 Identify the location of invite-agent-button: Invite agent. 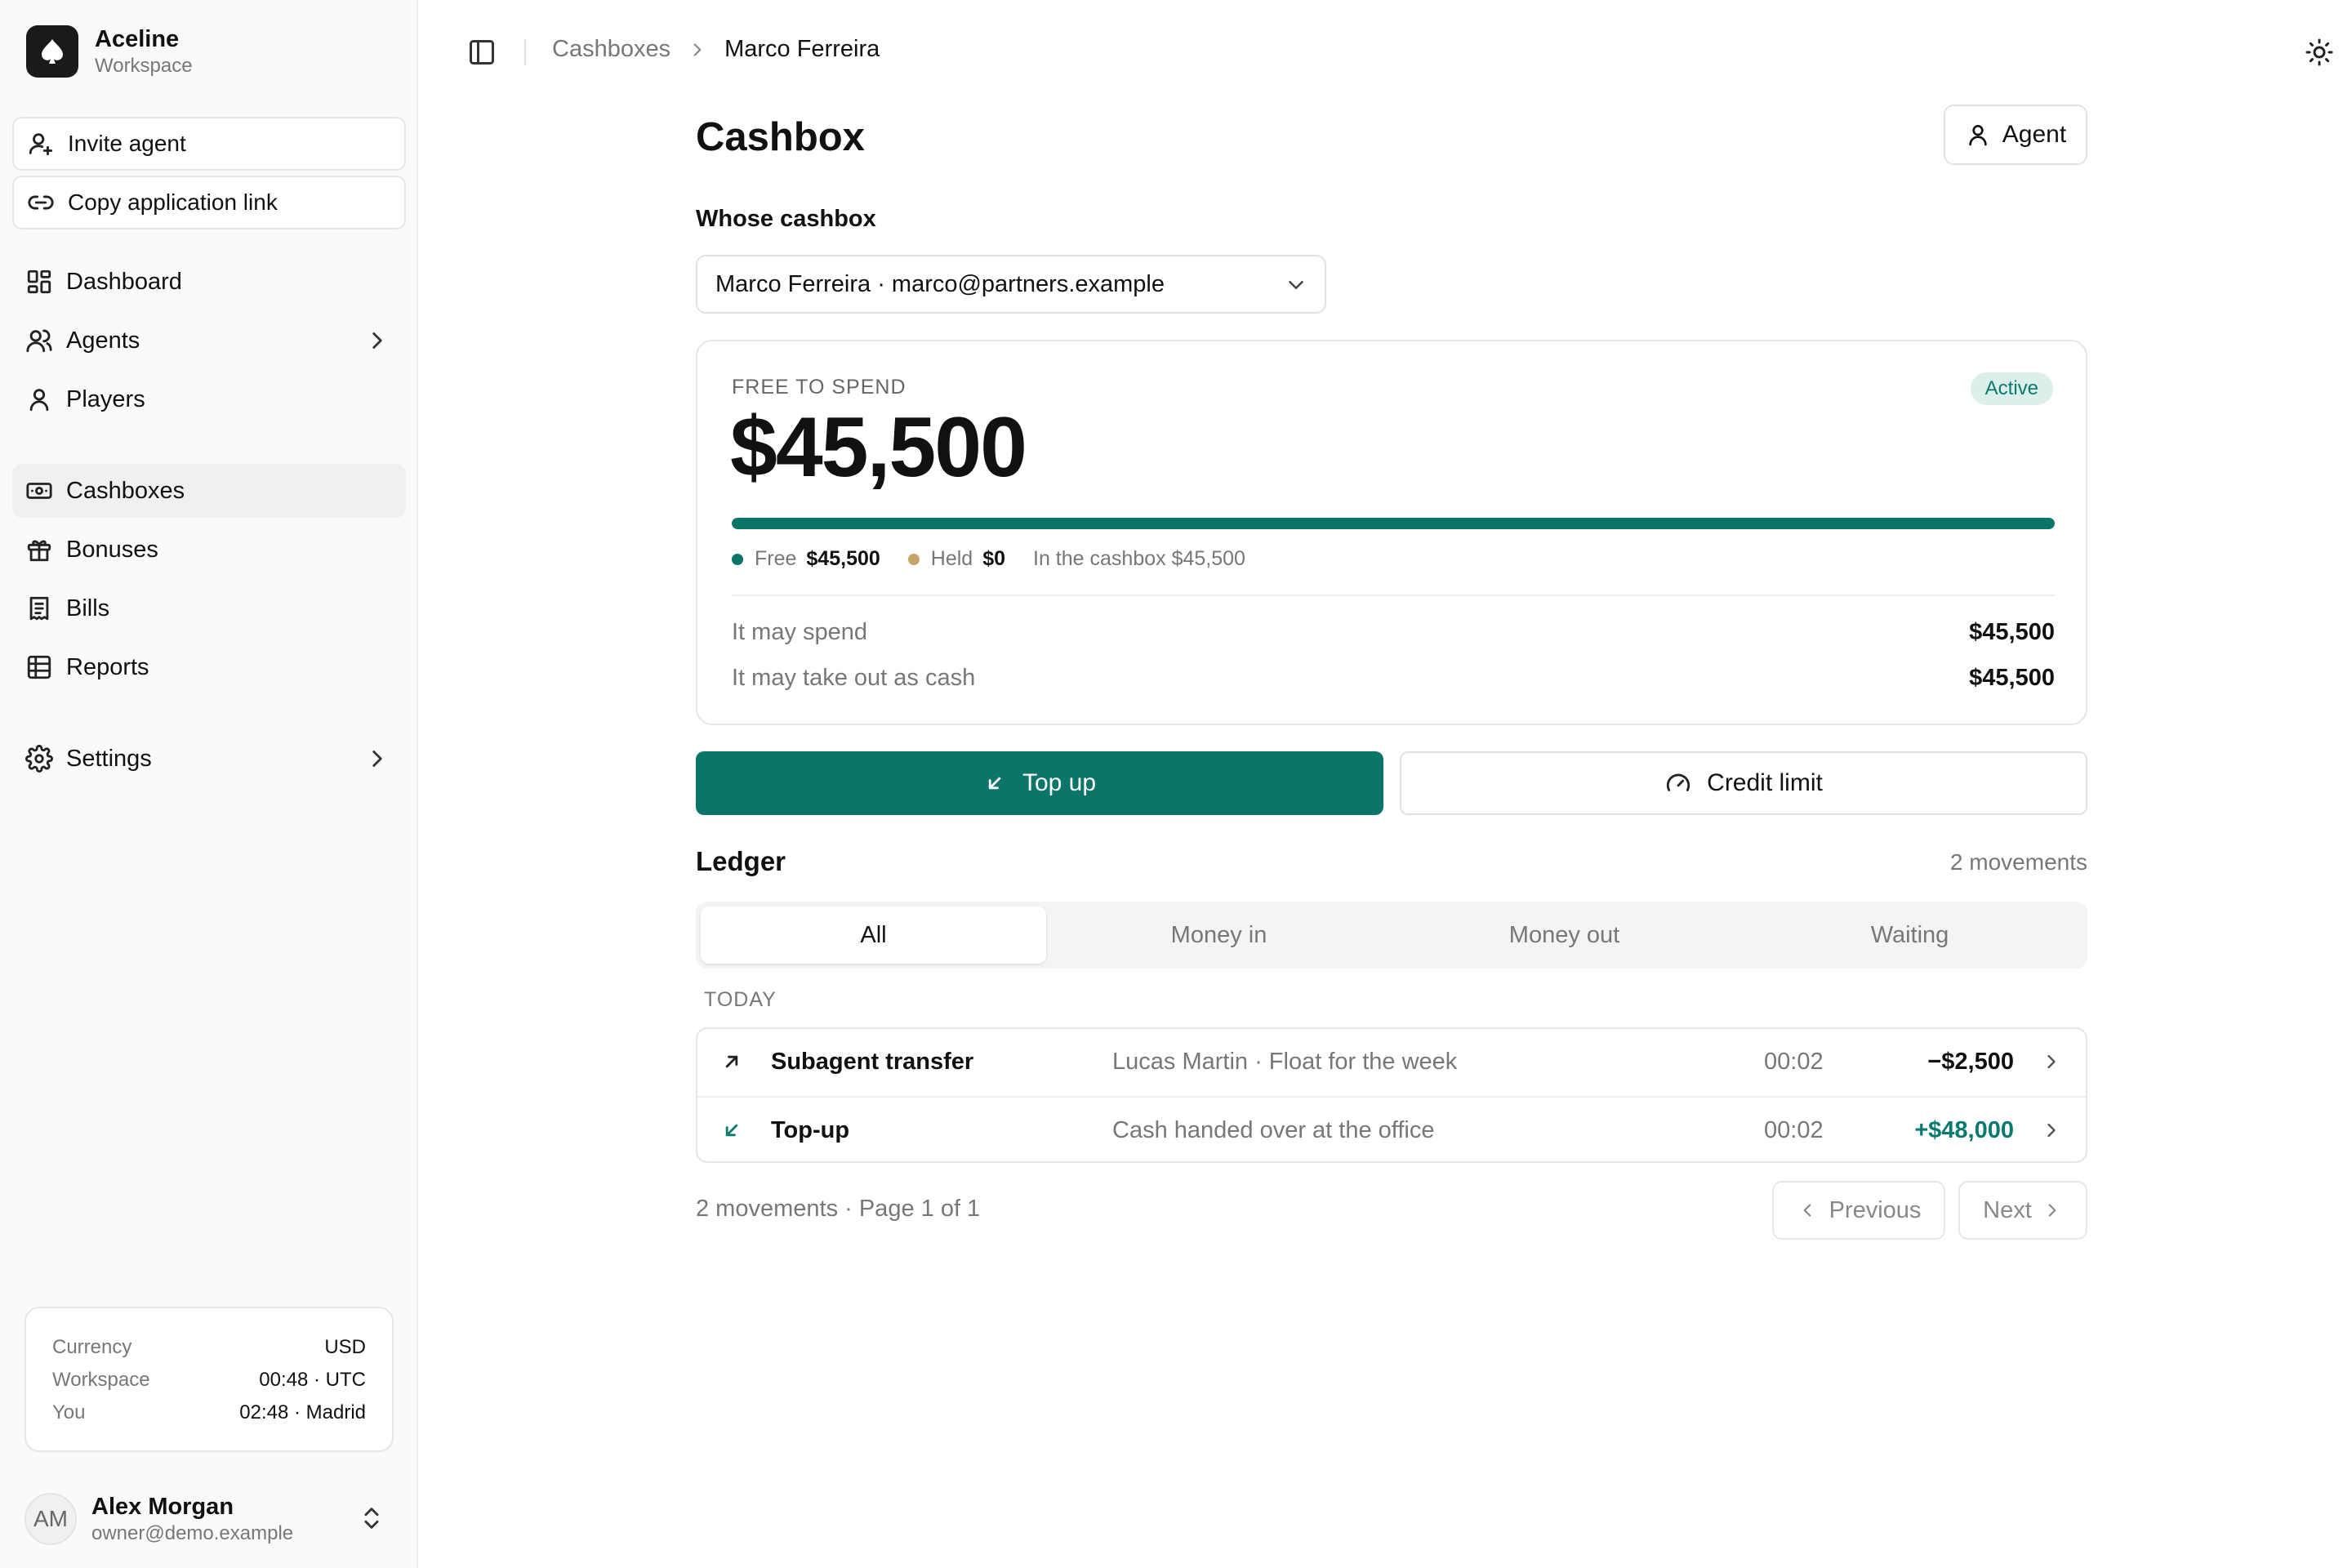
(209, 144).